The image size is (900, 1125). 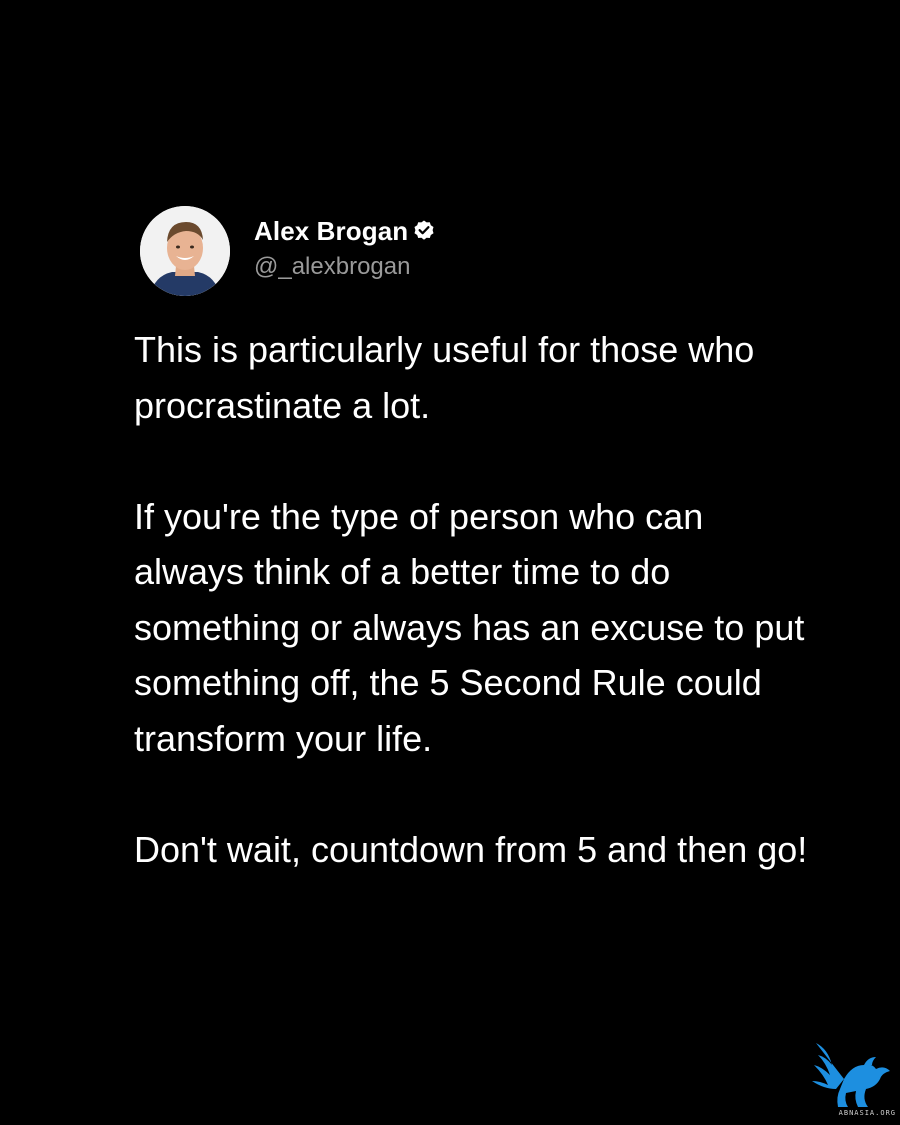 I want to click on profile-photo-icon, so click(x=185, y=251).